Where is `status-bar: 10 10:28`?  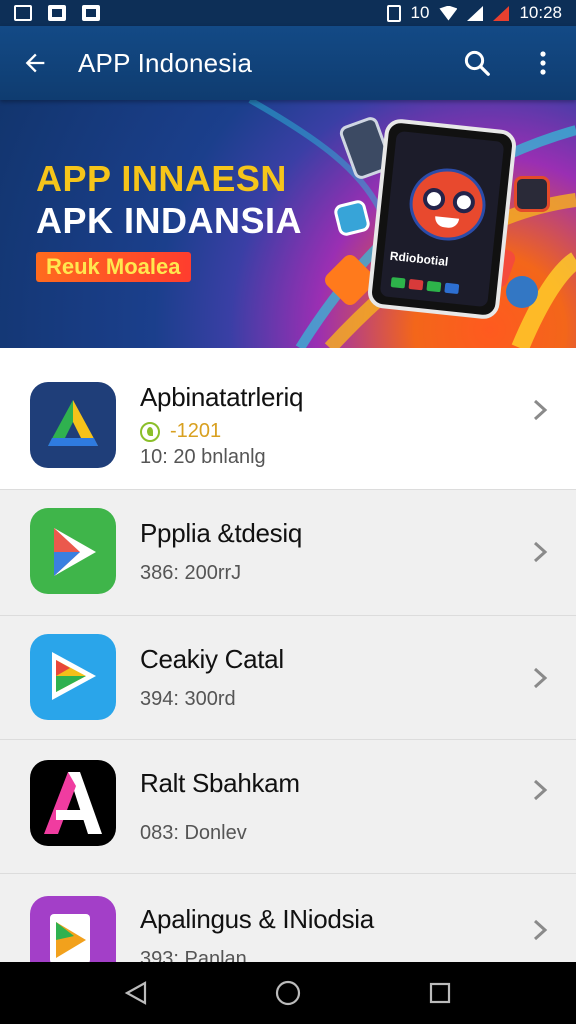 status-bar: 10 10:28 is located at coordinates (288, 13).